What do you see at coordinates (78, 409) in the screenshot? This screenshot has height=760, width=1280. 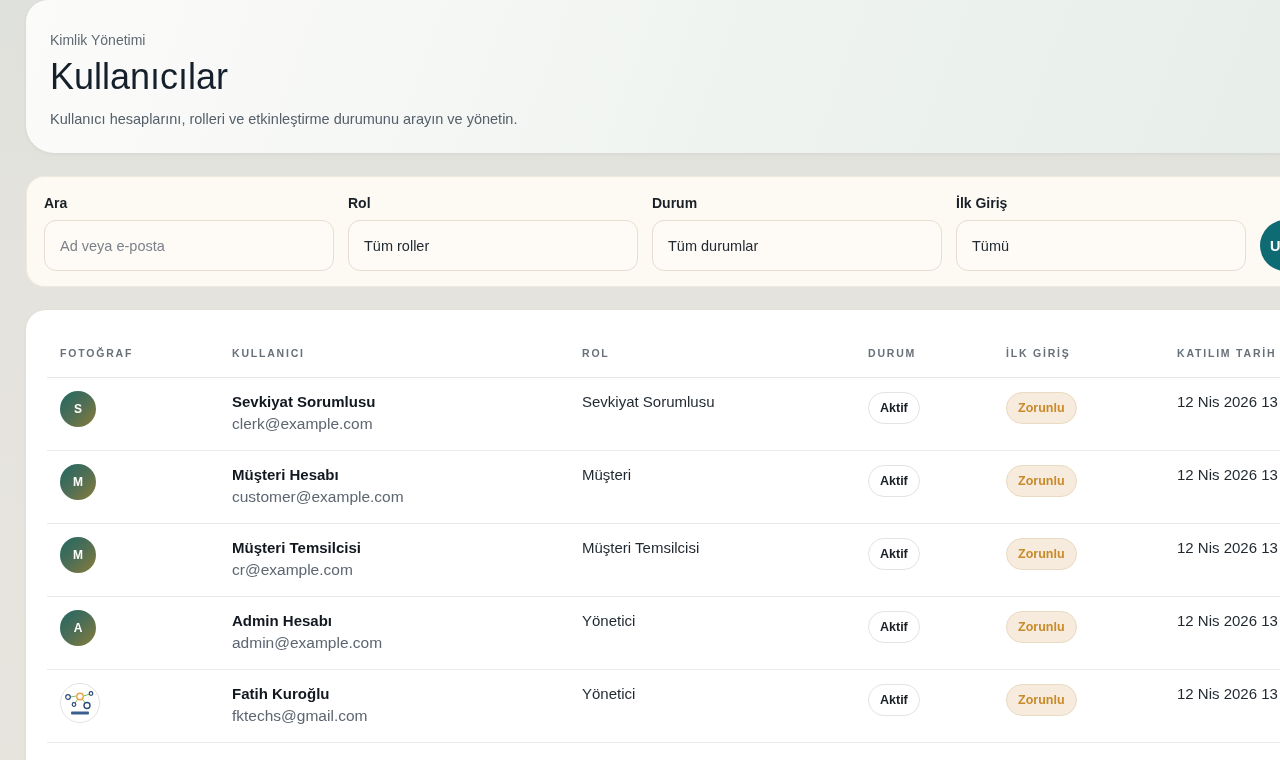 I see `avatar: S` at bounding box center [78, 409].